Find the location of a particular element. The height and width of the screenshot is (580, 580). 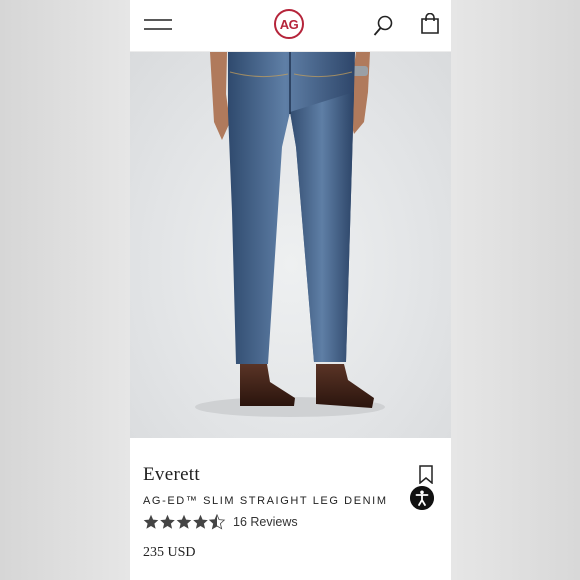

product-price: 235 USD is located at coordinates (169, 552).